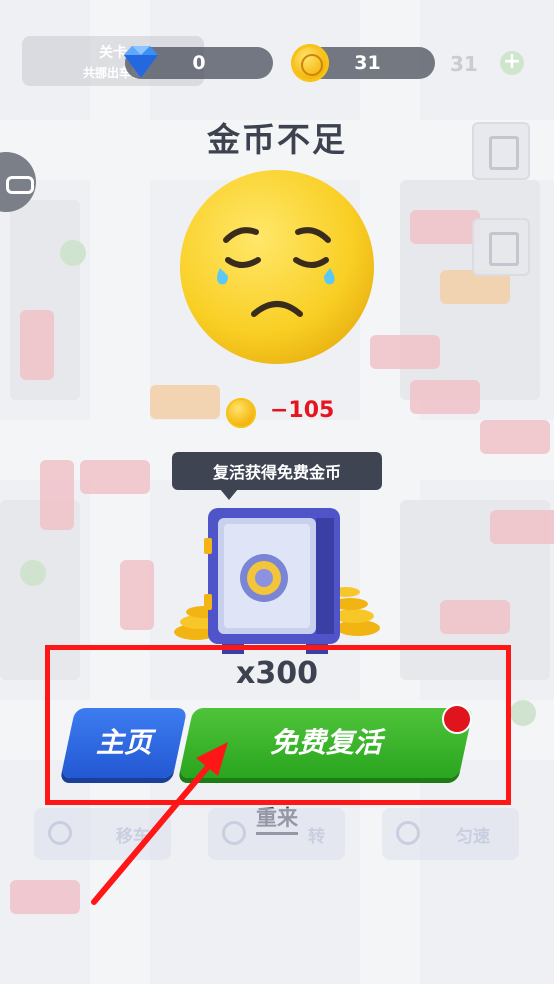  I want to click on move-car-label: 移车, so click(133, 837).